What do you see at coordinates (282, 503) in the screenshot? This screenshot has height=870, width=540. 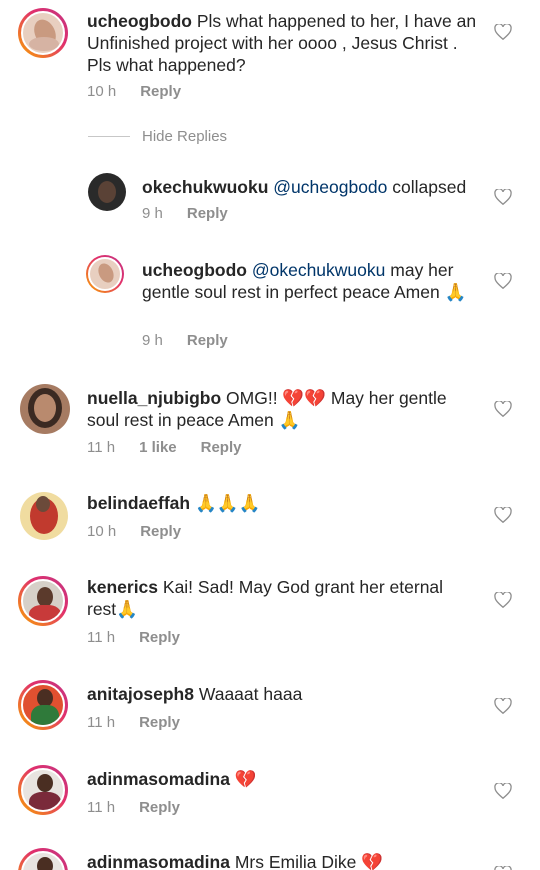 I see `comment-text: belindaeffah 🙏🙏🙏` at bounding box center [282, 503].